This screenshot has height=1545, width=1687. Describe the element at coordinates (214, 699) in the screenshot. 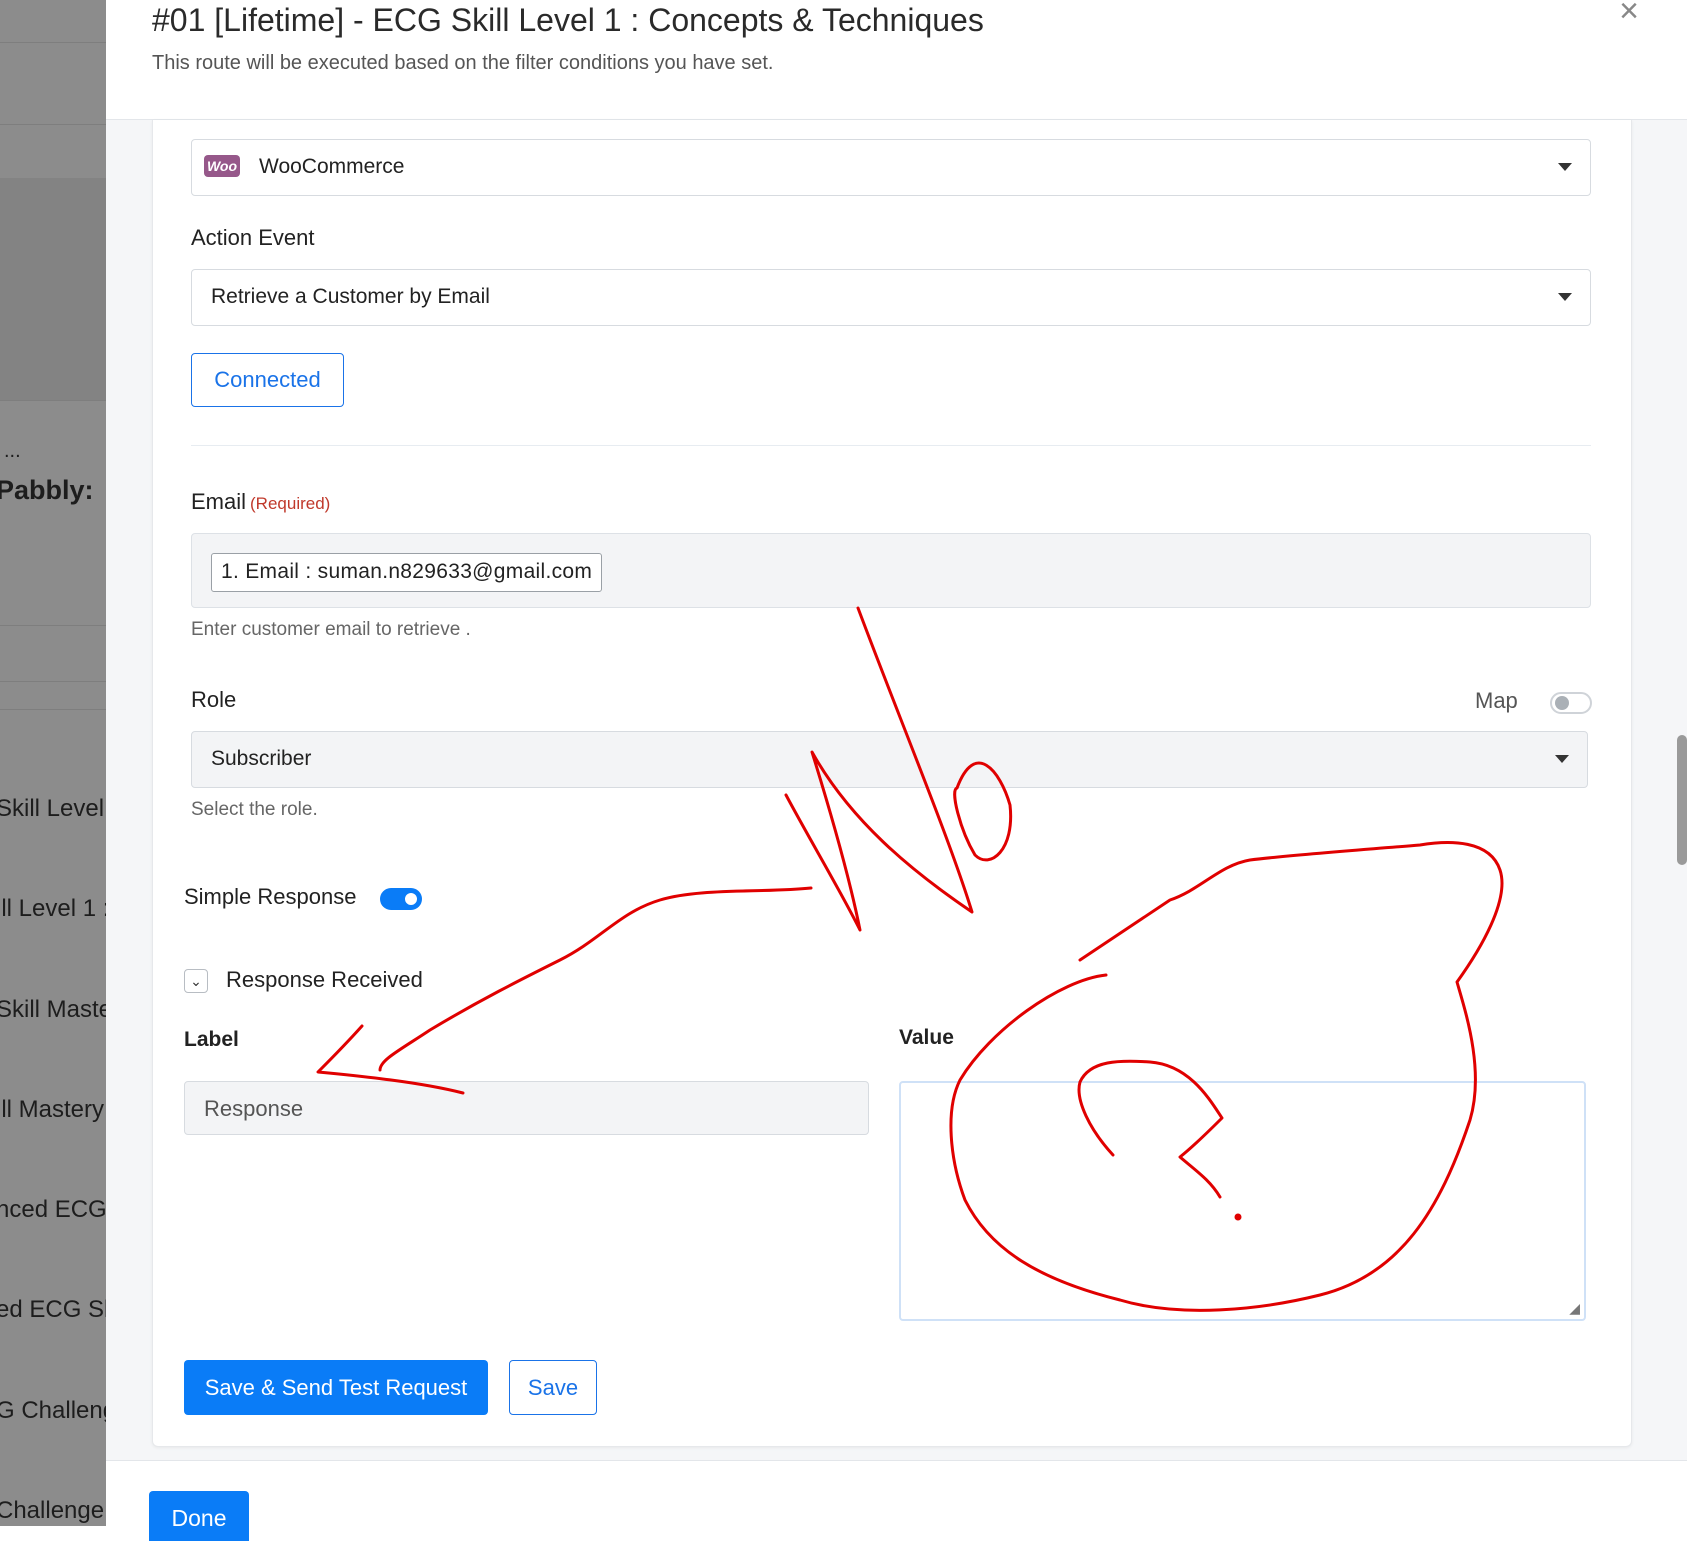

I see `role-label: Role` at that location.